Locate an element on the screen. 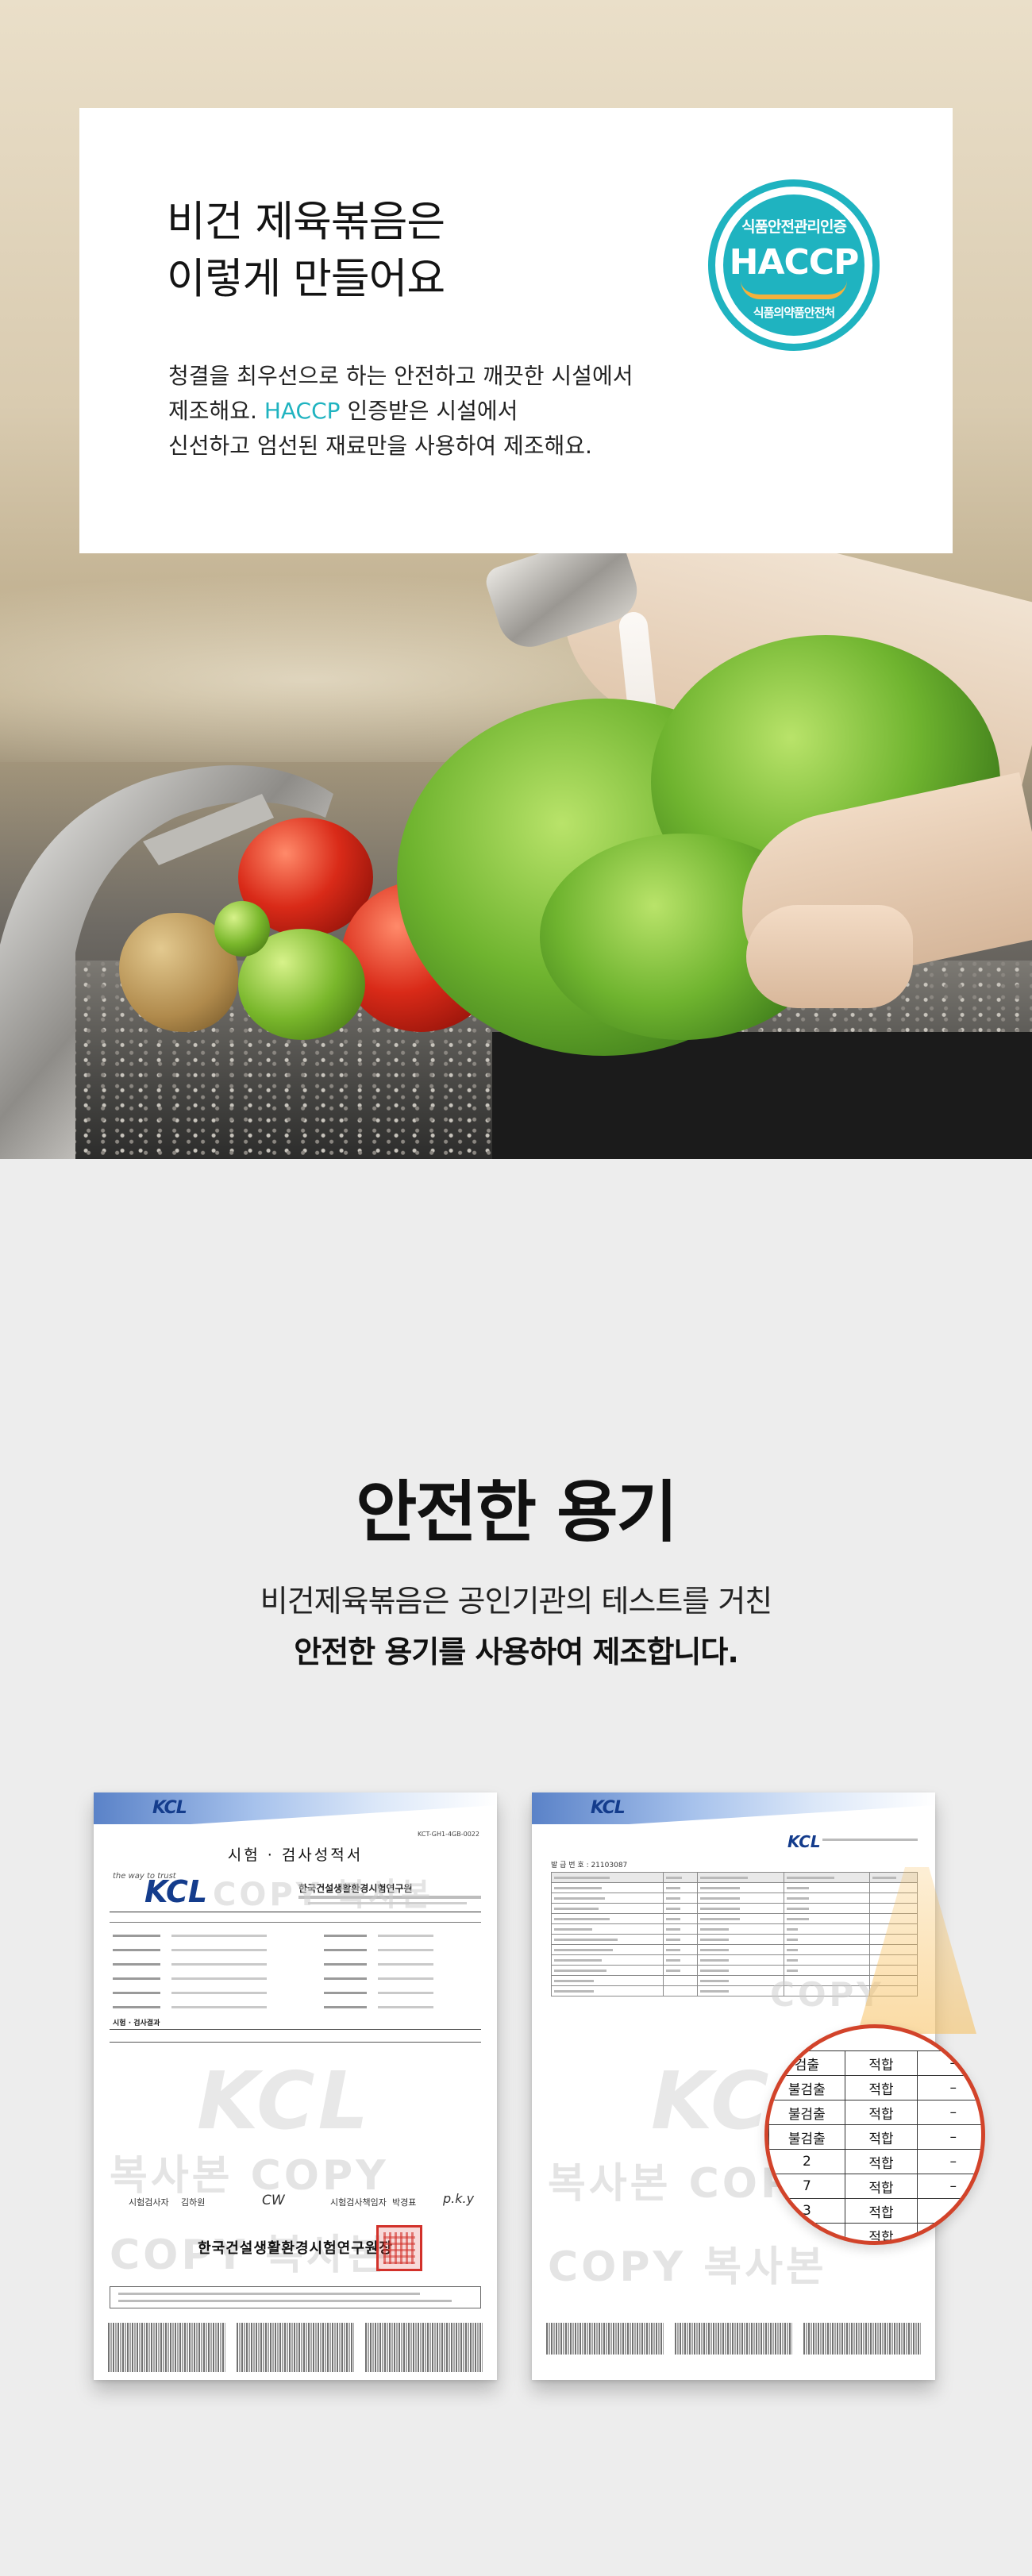  photo-hand is located at coordinates (829, 956).